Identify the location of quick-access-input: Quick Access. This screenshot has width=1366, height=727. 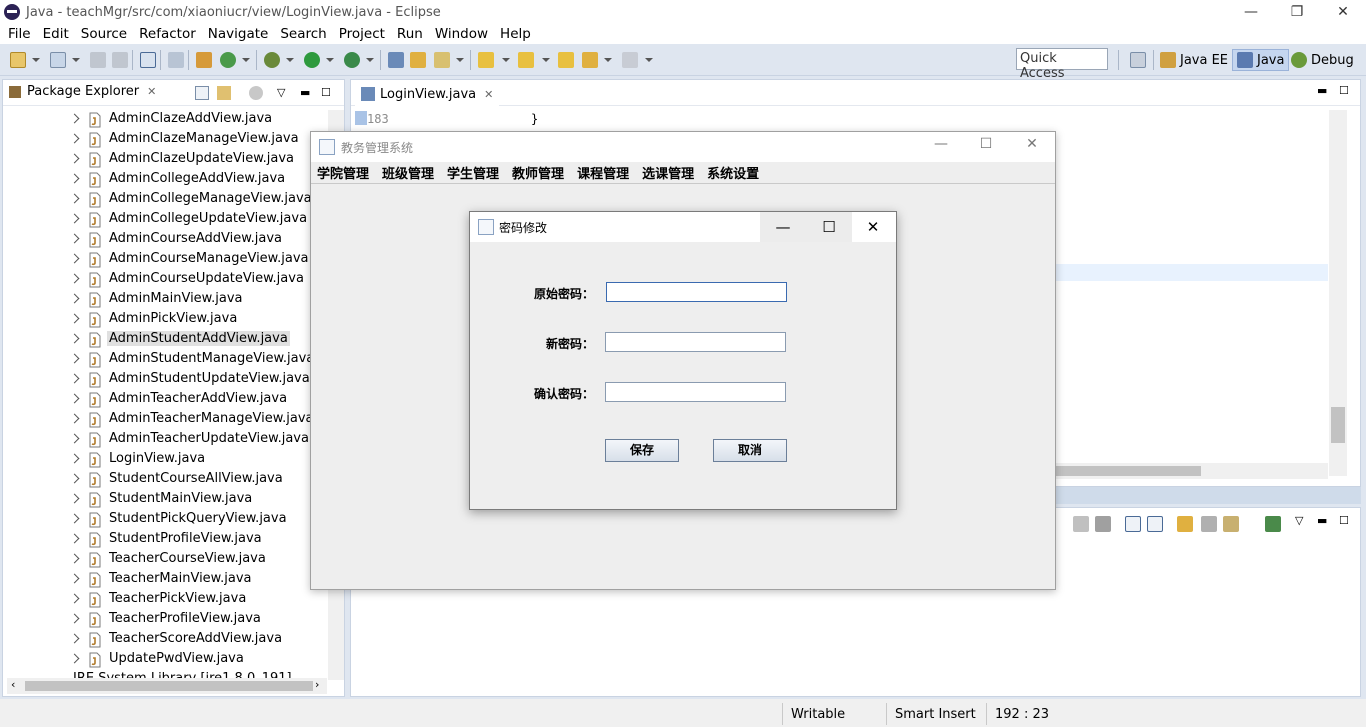
(1062, 64).